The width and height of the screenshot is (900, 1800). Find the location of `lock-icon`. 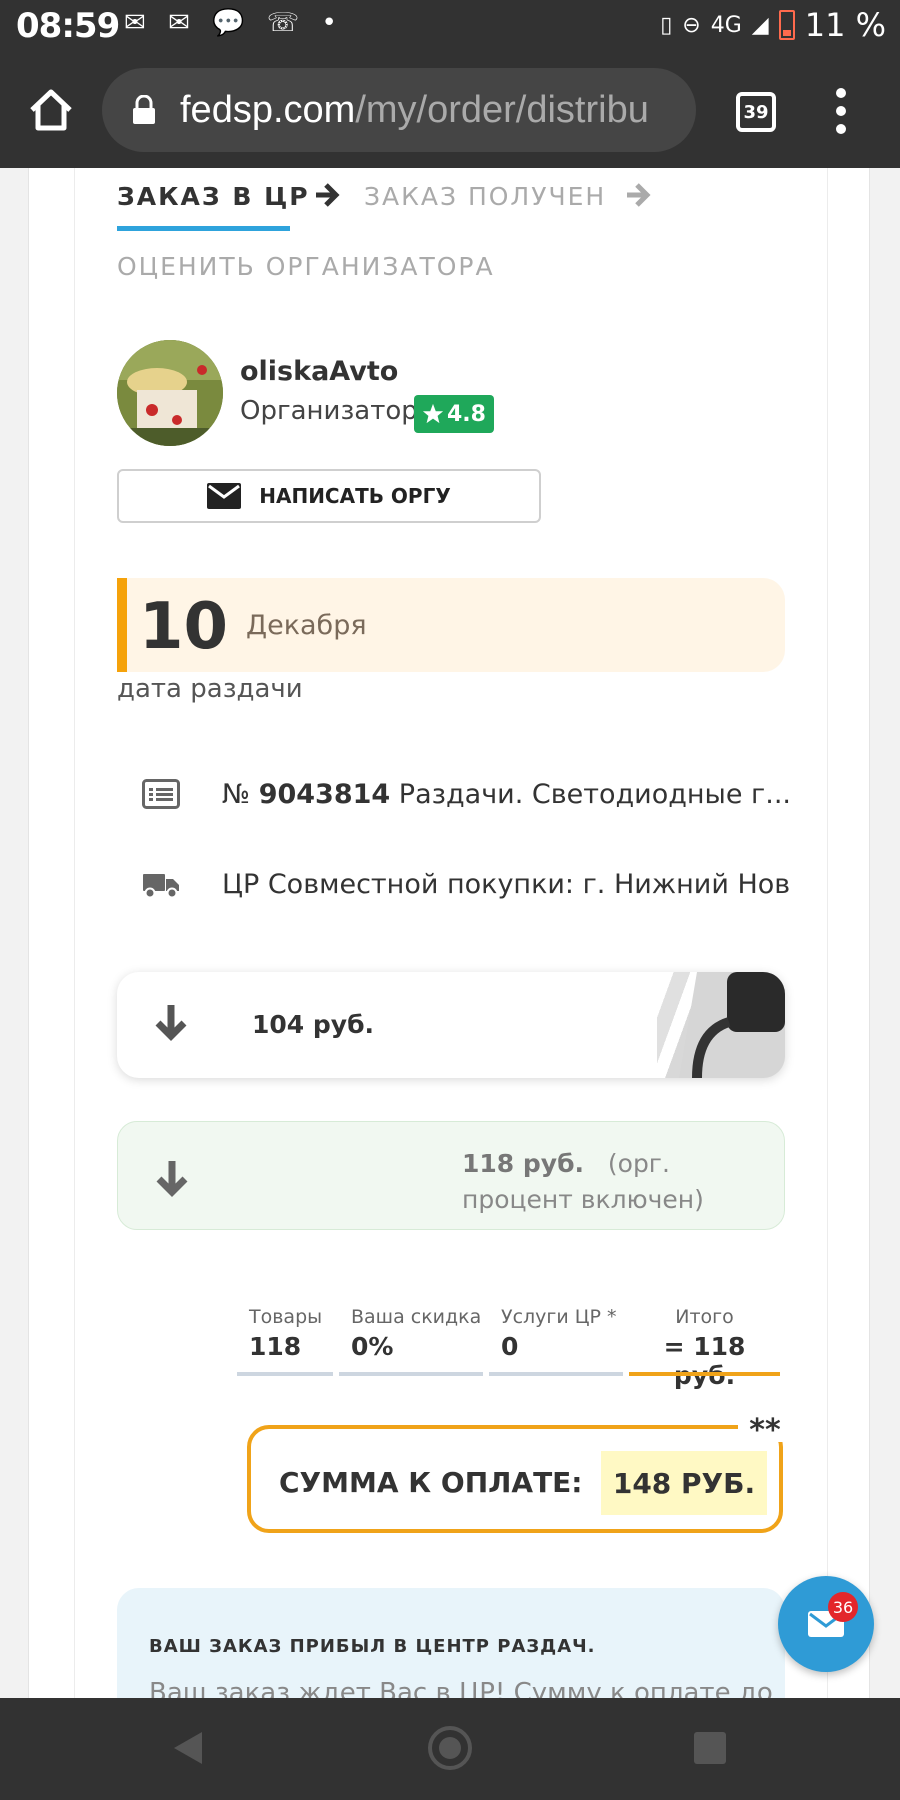

lock-icon is located at coordinates (144, 109).